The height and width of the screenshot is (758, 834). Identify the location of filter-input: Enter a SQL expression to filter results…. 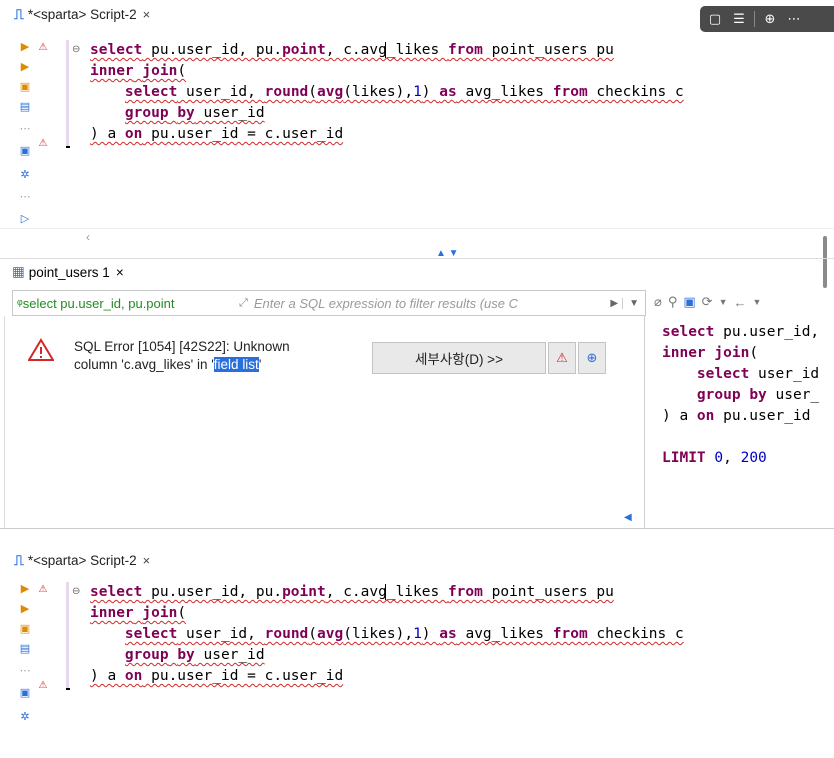
(427, 303).